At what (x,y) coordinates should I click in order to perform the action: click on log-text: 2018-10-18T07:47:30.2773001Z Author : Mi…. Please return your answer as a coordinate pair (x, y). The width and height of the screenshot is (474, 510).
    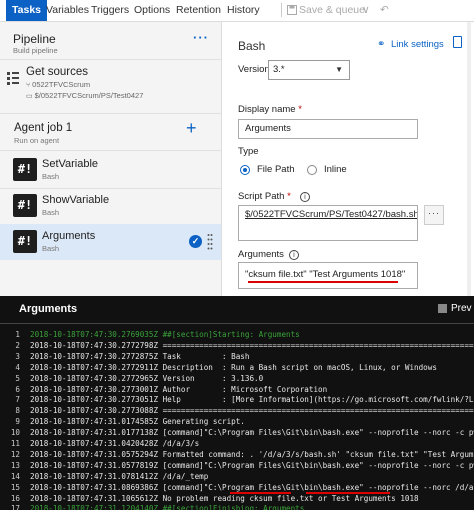
    Looking at the image, I should click on (179, 389).